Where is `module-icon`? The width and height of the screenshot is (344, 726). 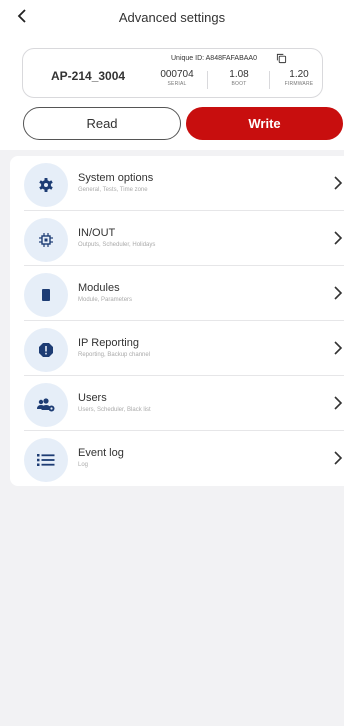 module-icon is located at coordinates (46, 295).